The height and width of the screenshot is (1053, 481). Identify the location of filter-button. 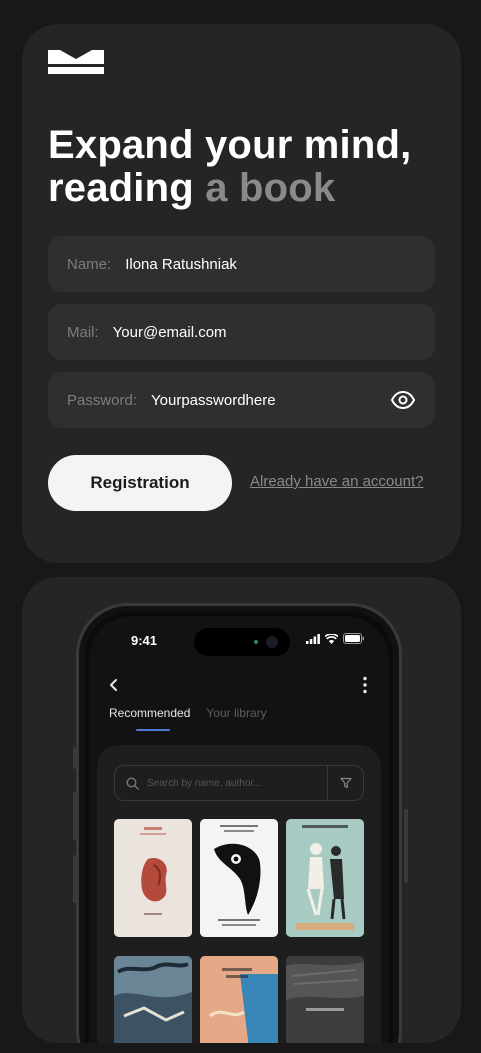
(345, 783).